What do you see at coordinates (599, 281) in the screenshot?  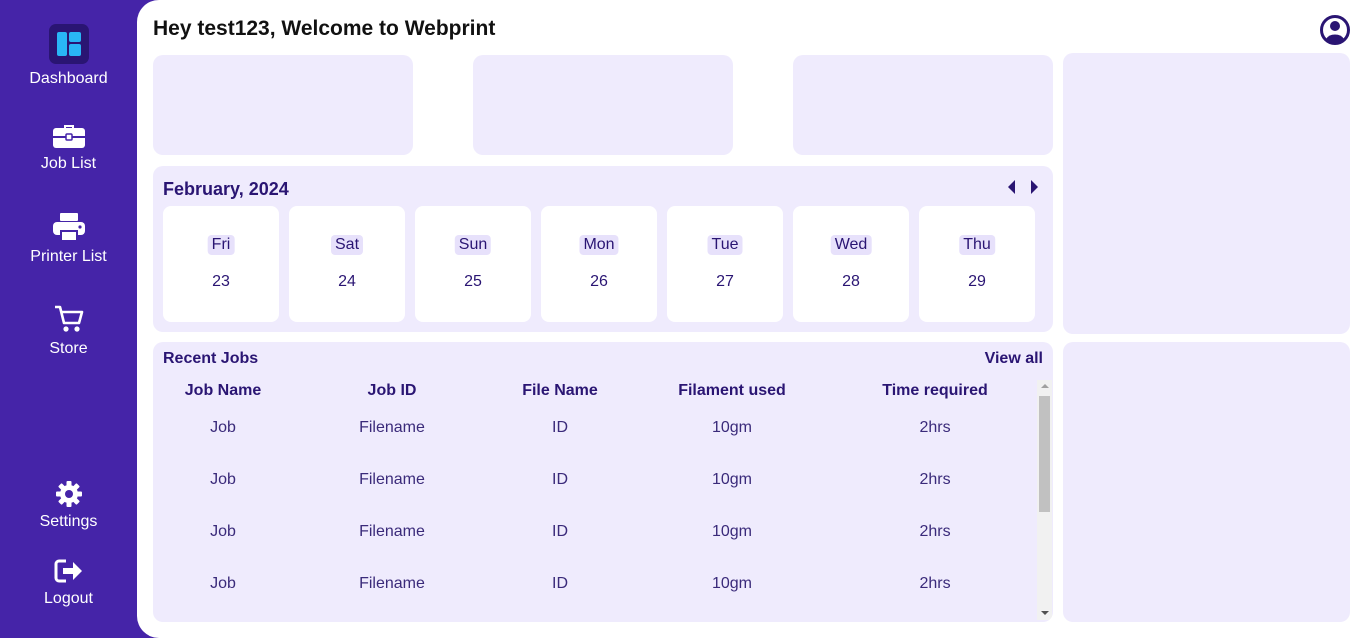 I see `day-date: 26` at bounding box center [599, 281].